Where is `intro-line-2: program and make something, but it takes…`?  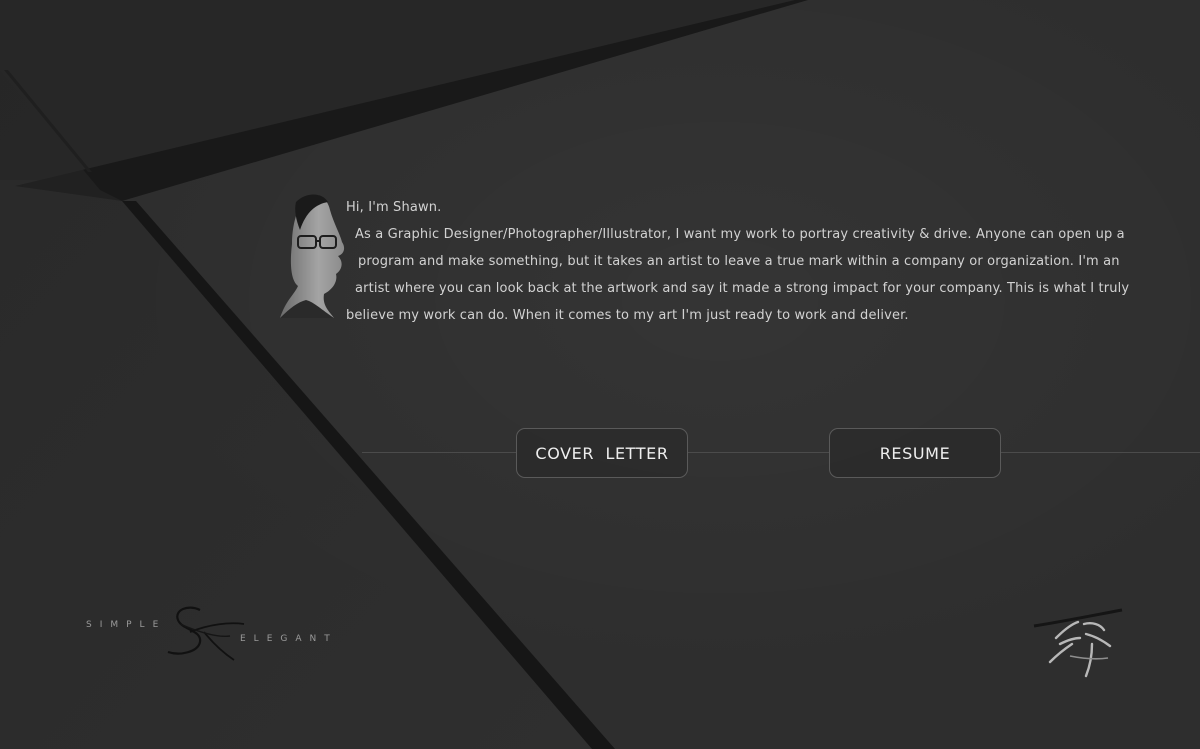
intro-line-2: program and make something, but it takes… is located at coordinates (739, 261).